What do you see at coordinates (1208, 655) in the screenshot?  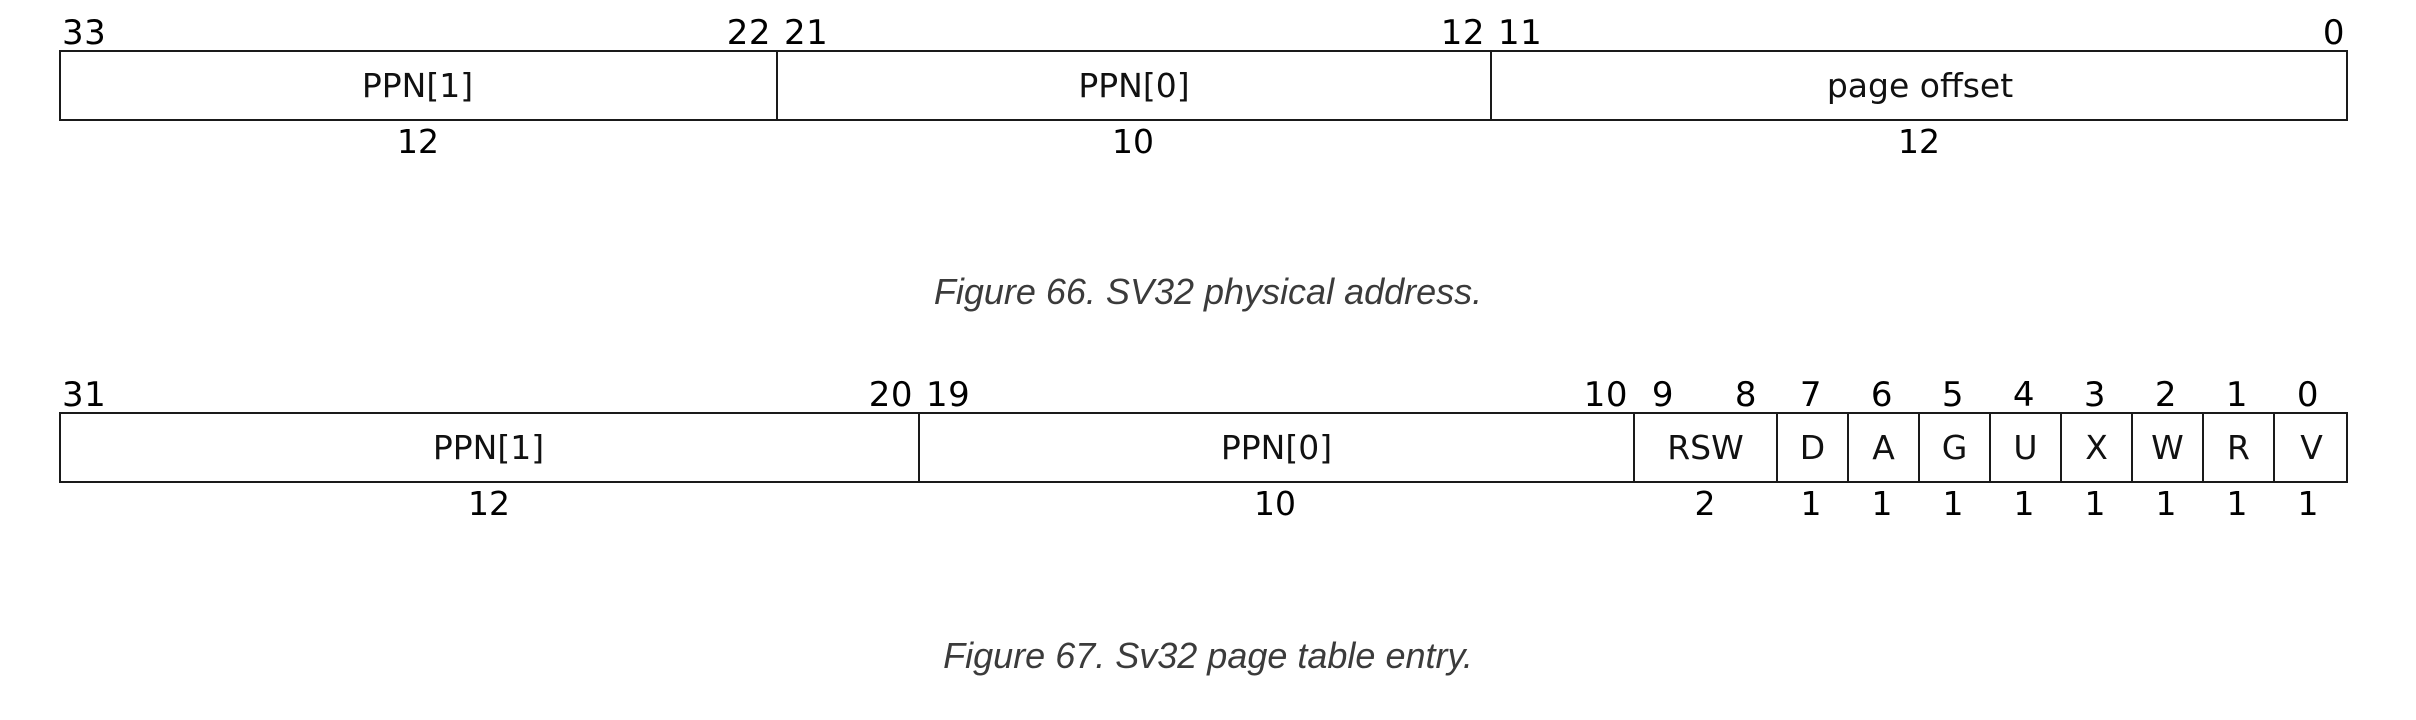 I see `figure-67-caption: Figure 67. Sv32 page table entry.` at bounding box center [1208, 655].